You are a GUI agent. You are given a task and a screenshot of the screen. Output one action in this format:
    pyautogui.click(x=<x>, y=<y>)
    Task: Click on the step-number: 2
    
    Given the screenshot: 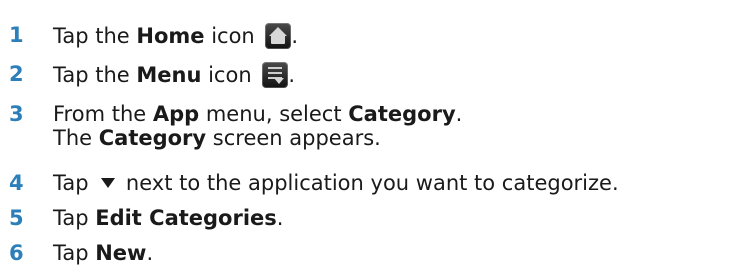 What is the action you would take?
    pyautogui.click(x=16, y=74)
    